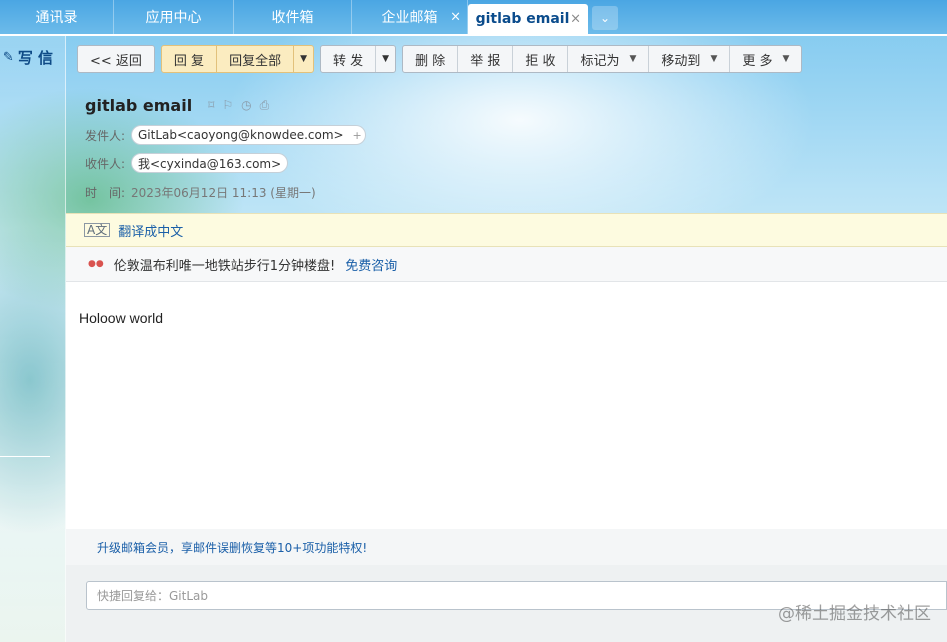 Image resolution: width=947 pixels, height=642 pixels. I want to click on clock-icon: ◷, so click(246, 105).